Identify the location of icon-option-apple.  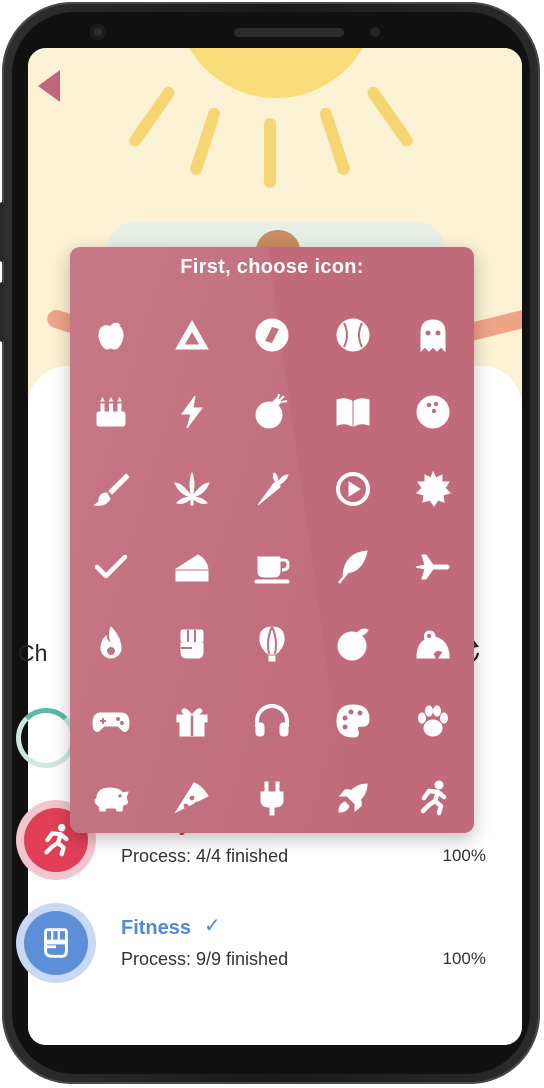
(111, 335).